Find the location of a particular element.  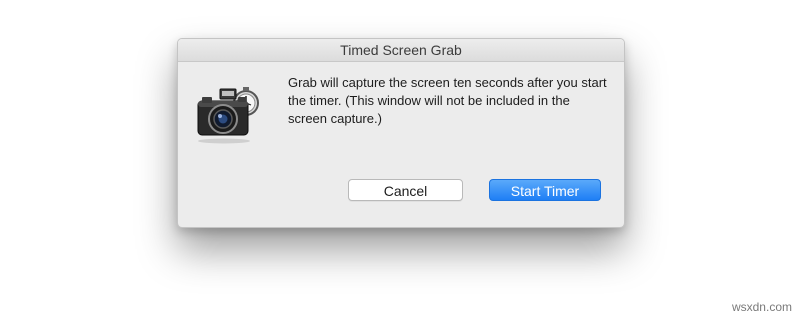

cancel-button: Cancel is located at coordinates (405, 190).